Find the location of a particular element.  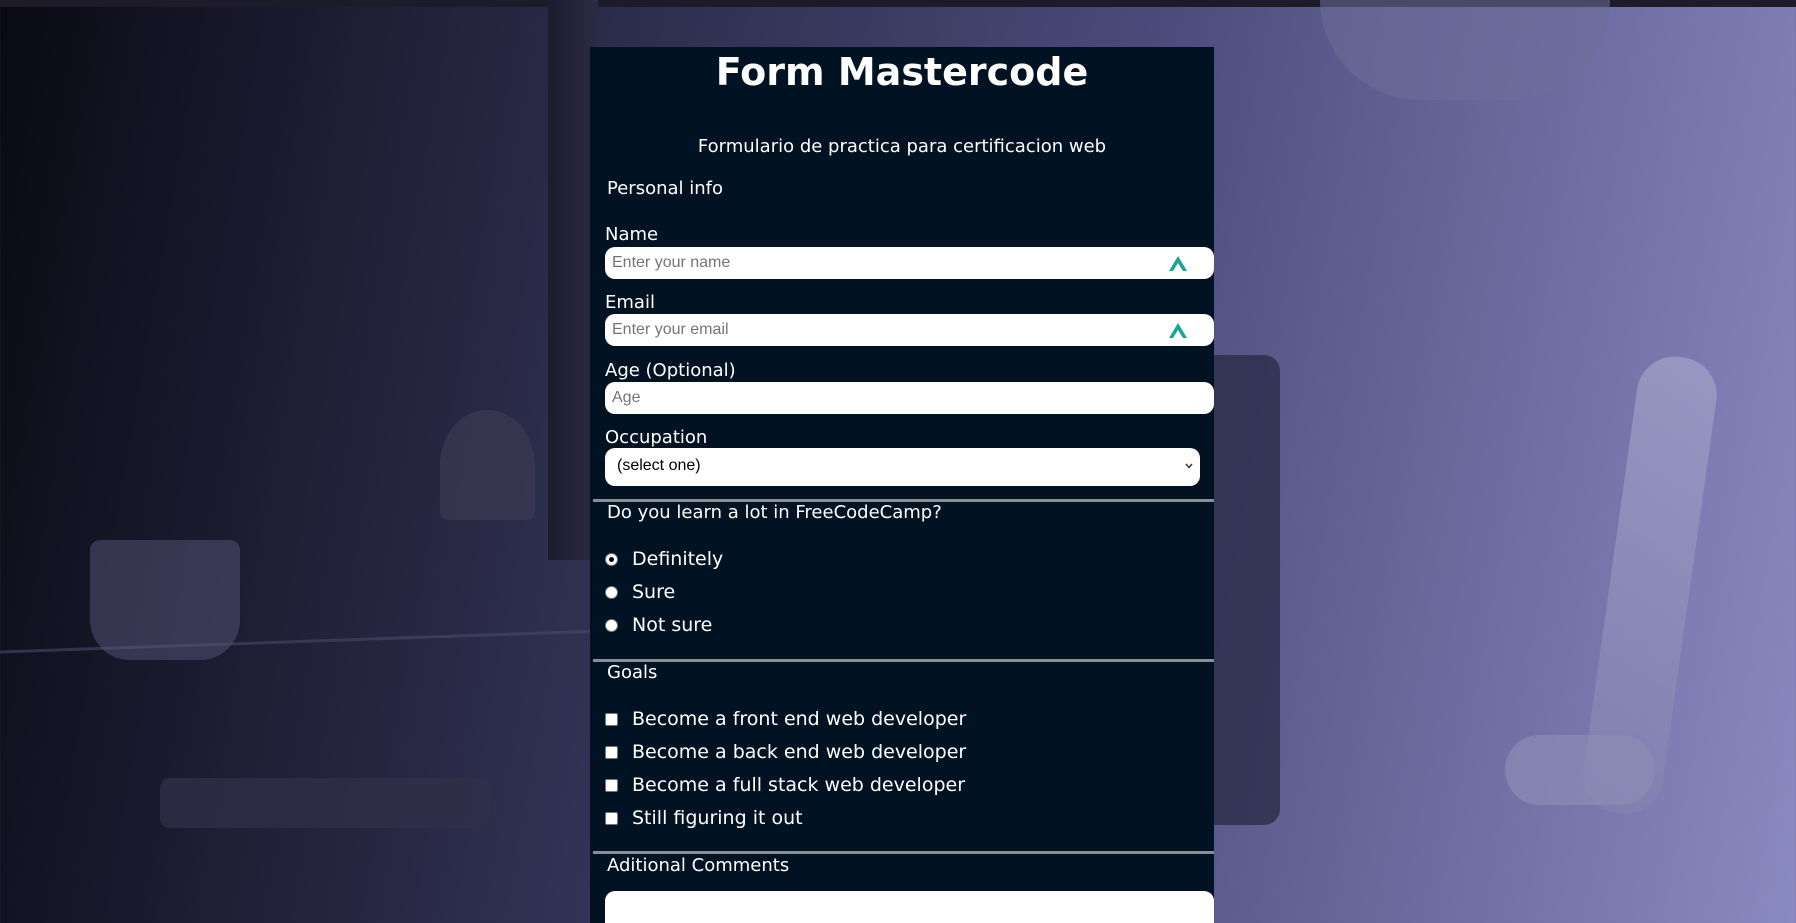

email-field is located at coordinates (909, 330).